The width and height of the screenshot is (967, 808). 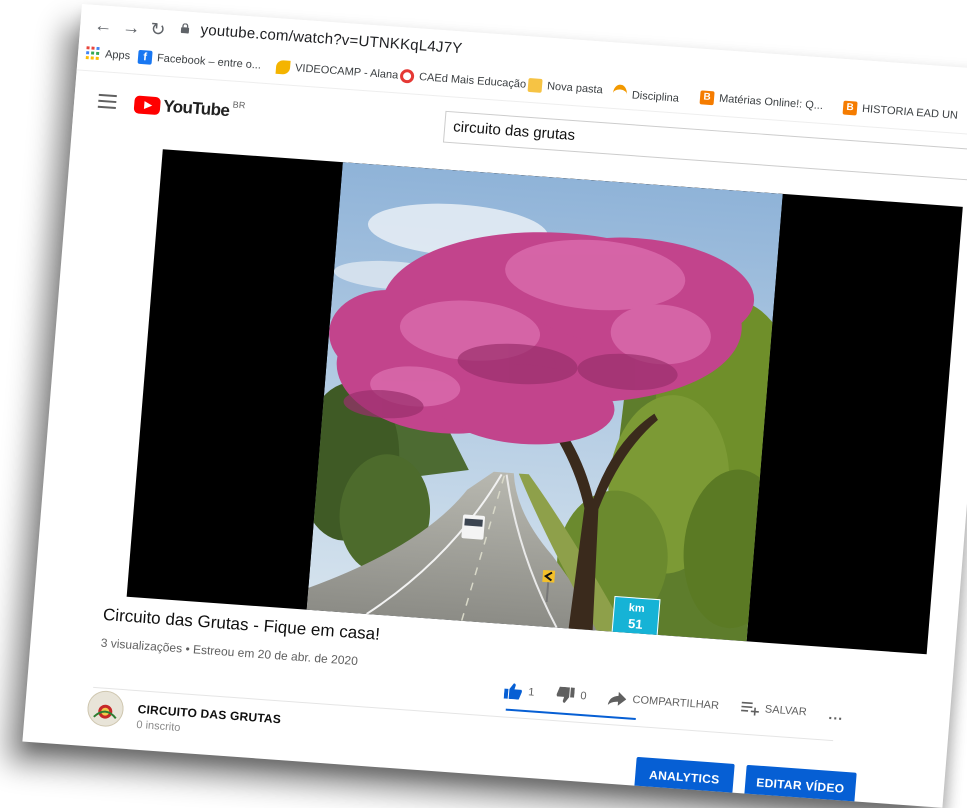 I want to click on bookmark-apps: Apps, so click(x=108, y=54).